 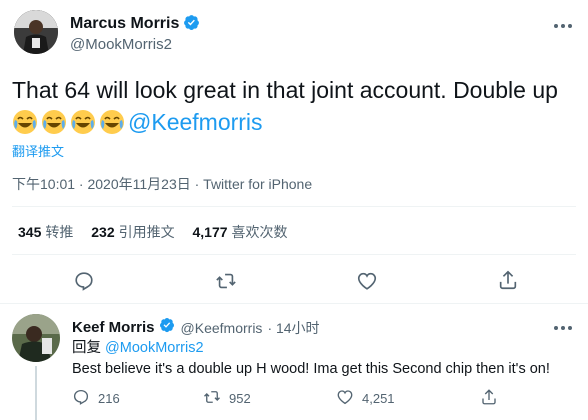 I want to click on likes-stat: 4,177 喜欢次数, so click(x=240, y=232).